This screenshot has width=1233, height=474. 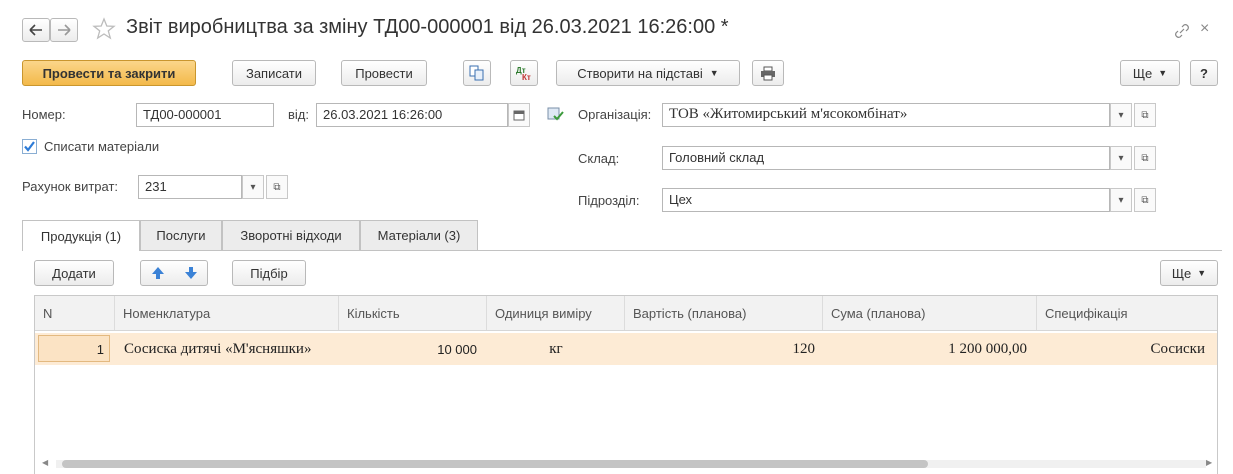 What do you see at coordinates (1127, 313) in the screenshot?
I see `column-header-specification: Специфікація` at bounding box center [1127, 313].